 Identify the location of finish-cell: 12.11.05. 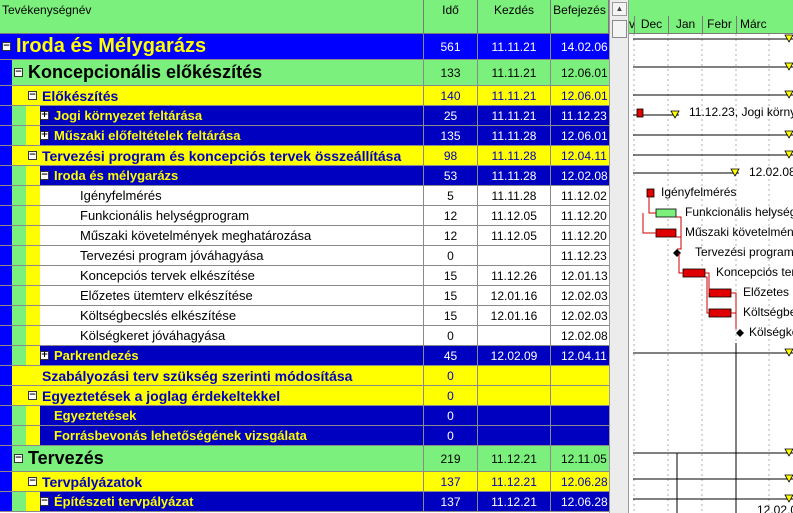
(580, 458).